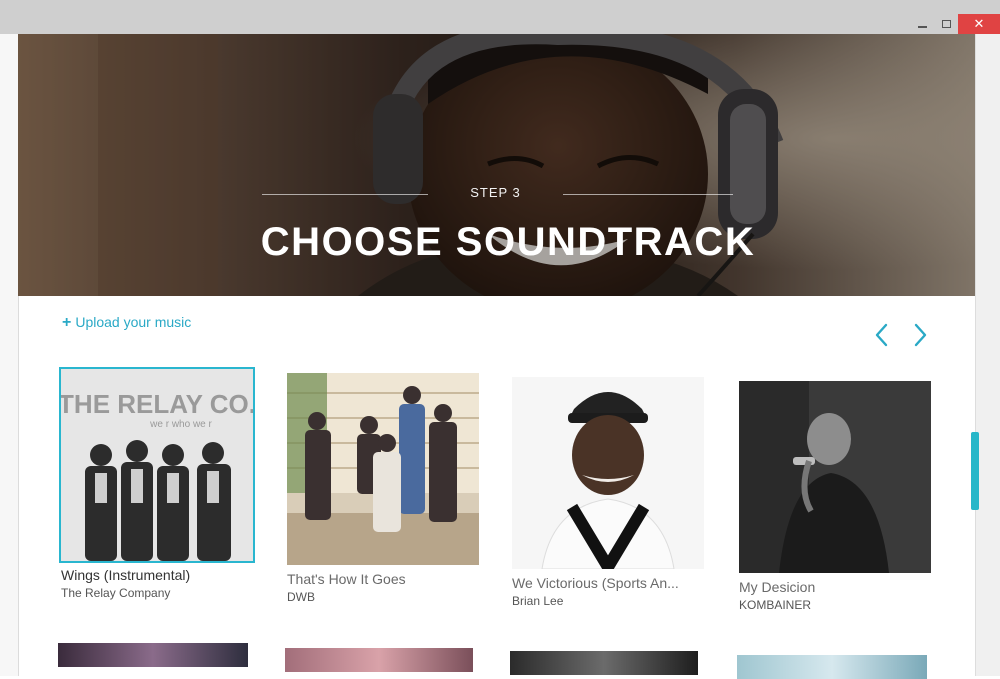 The image size is (1000, 679). Describe the element at coordinates (777, 587) in the screenshot. I see `track-title: My Desicion` at that location.